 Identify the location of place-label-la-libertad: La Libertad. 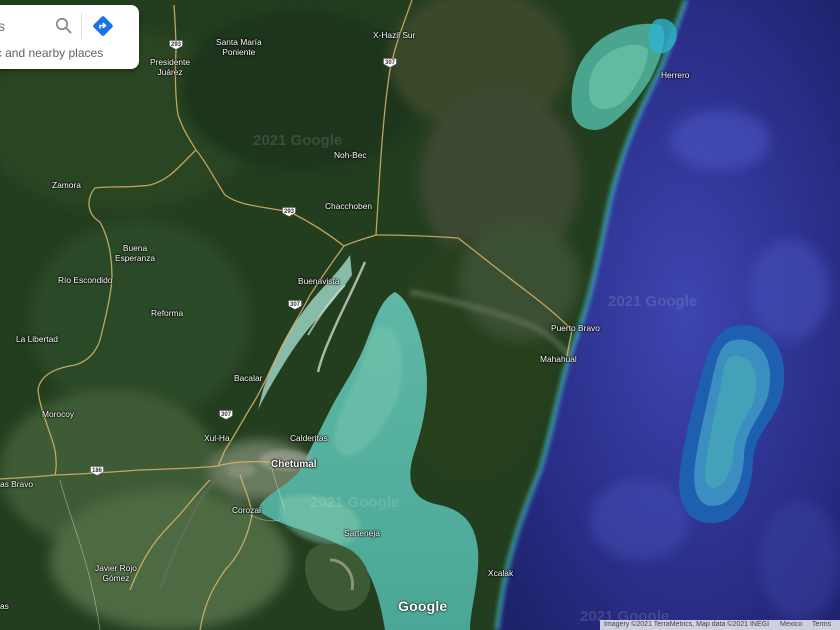
(37, 339).